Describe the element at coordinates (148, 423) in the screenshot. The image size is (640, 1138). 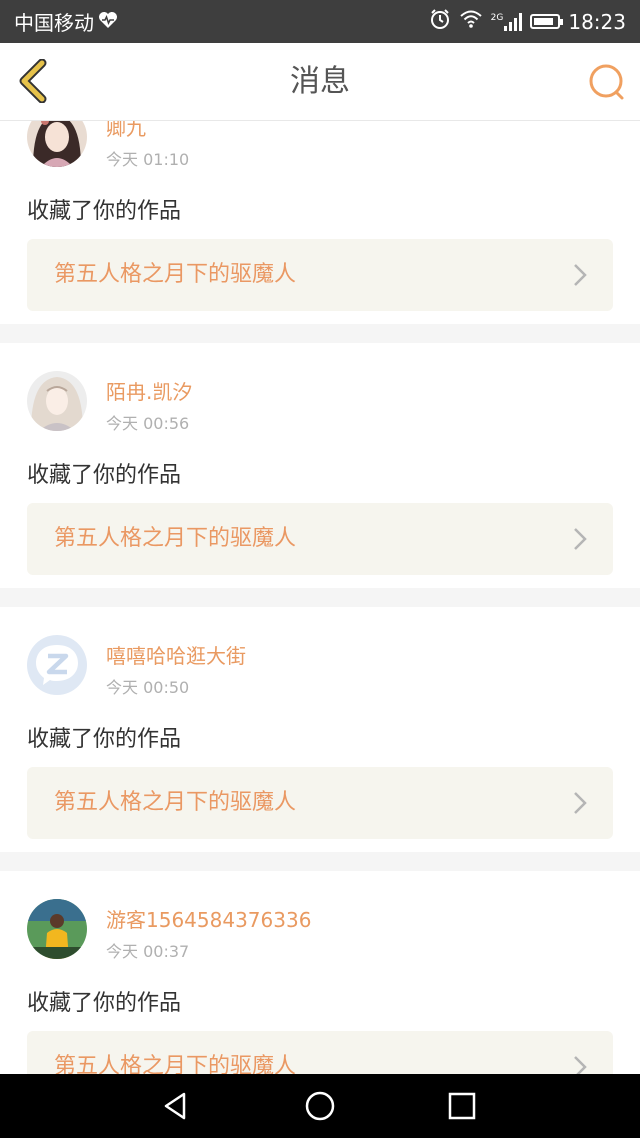
I see `timestamp: 今天 00:56` at that location.